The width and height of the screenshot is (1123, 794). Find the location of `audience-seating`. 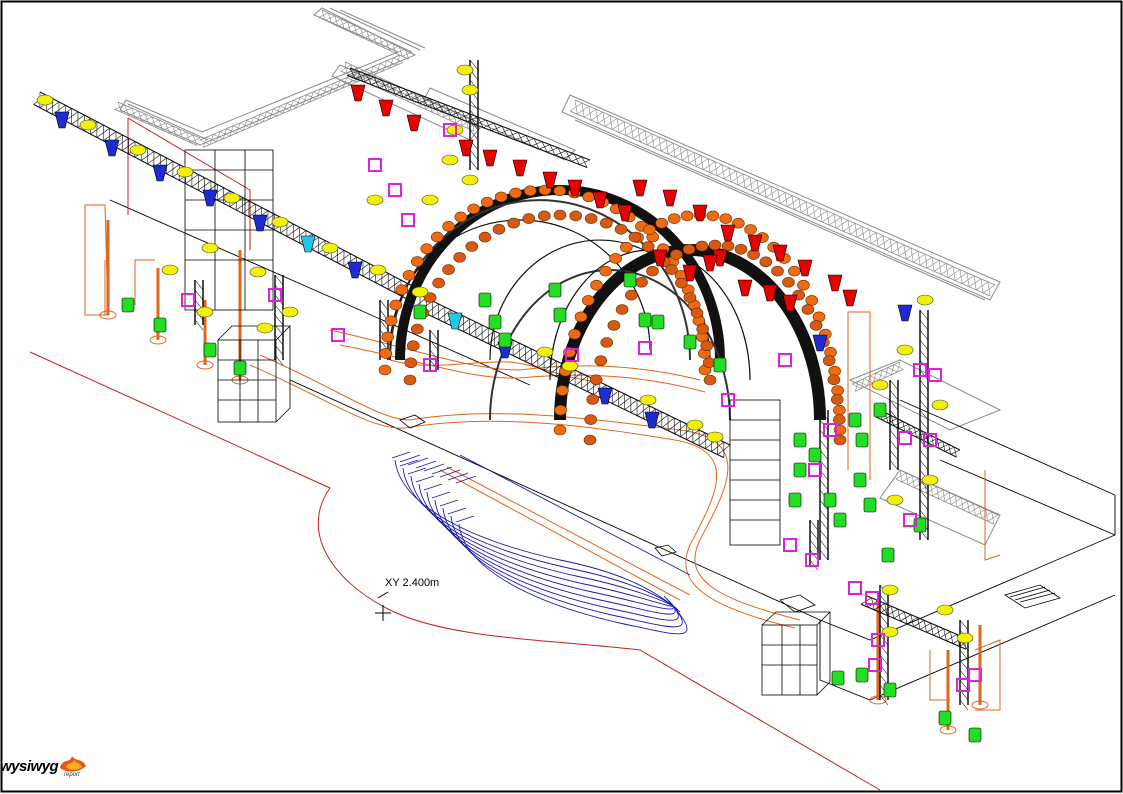

audience-seating is located at coordinates (541, 543).